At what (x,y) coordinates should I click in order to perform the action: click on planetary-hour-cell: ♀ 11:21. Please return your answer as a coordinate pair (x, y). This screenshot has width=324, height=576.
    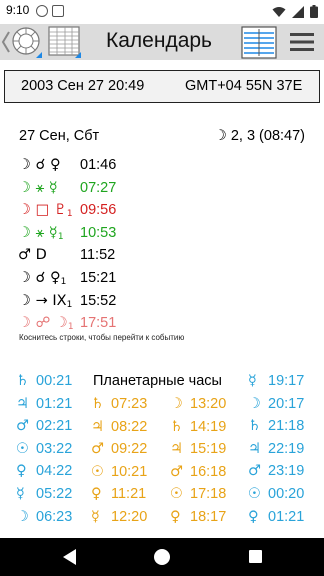
    Looking at the image, I should click on (118, 496).